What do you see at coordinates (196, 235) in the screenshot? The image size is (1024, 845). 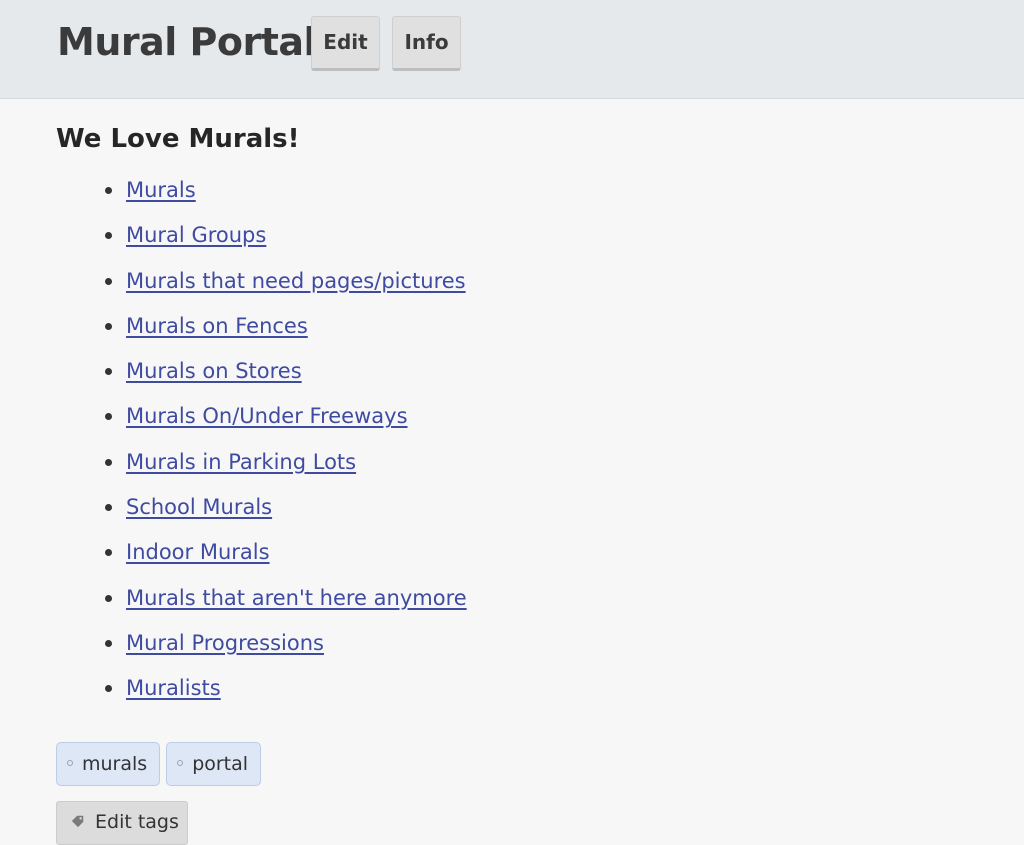 I see `link-mural-groups: Mural Groups` at bounding box center [196, 235].